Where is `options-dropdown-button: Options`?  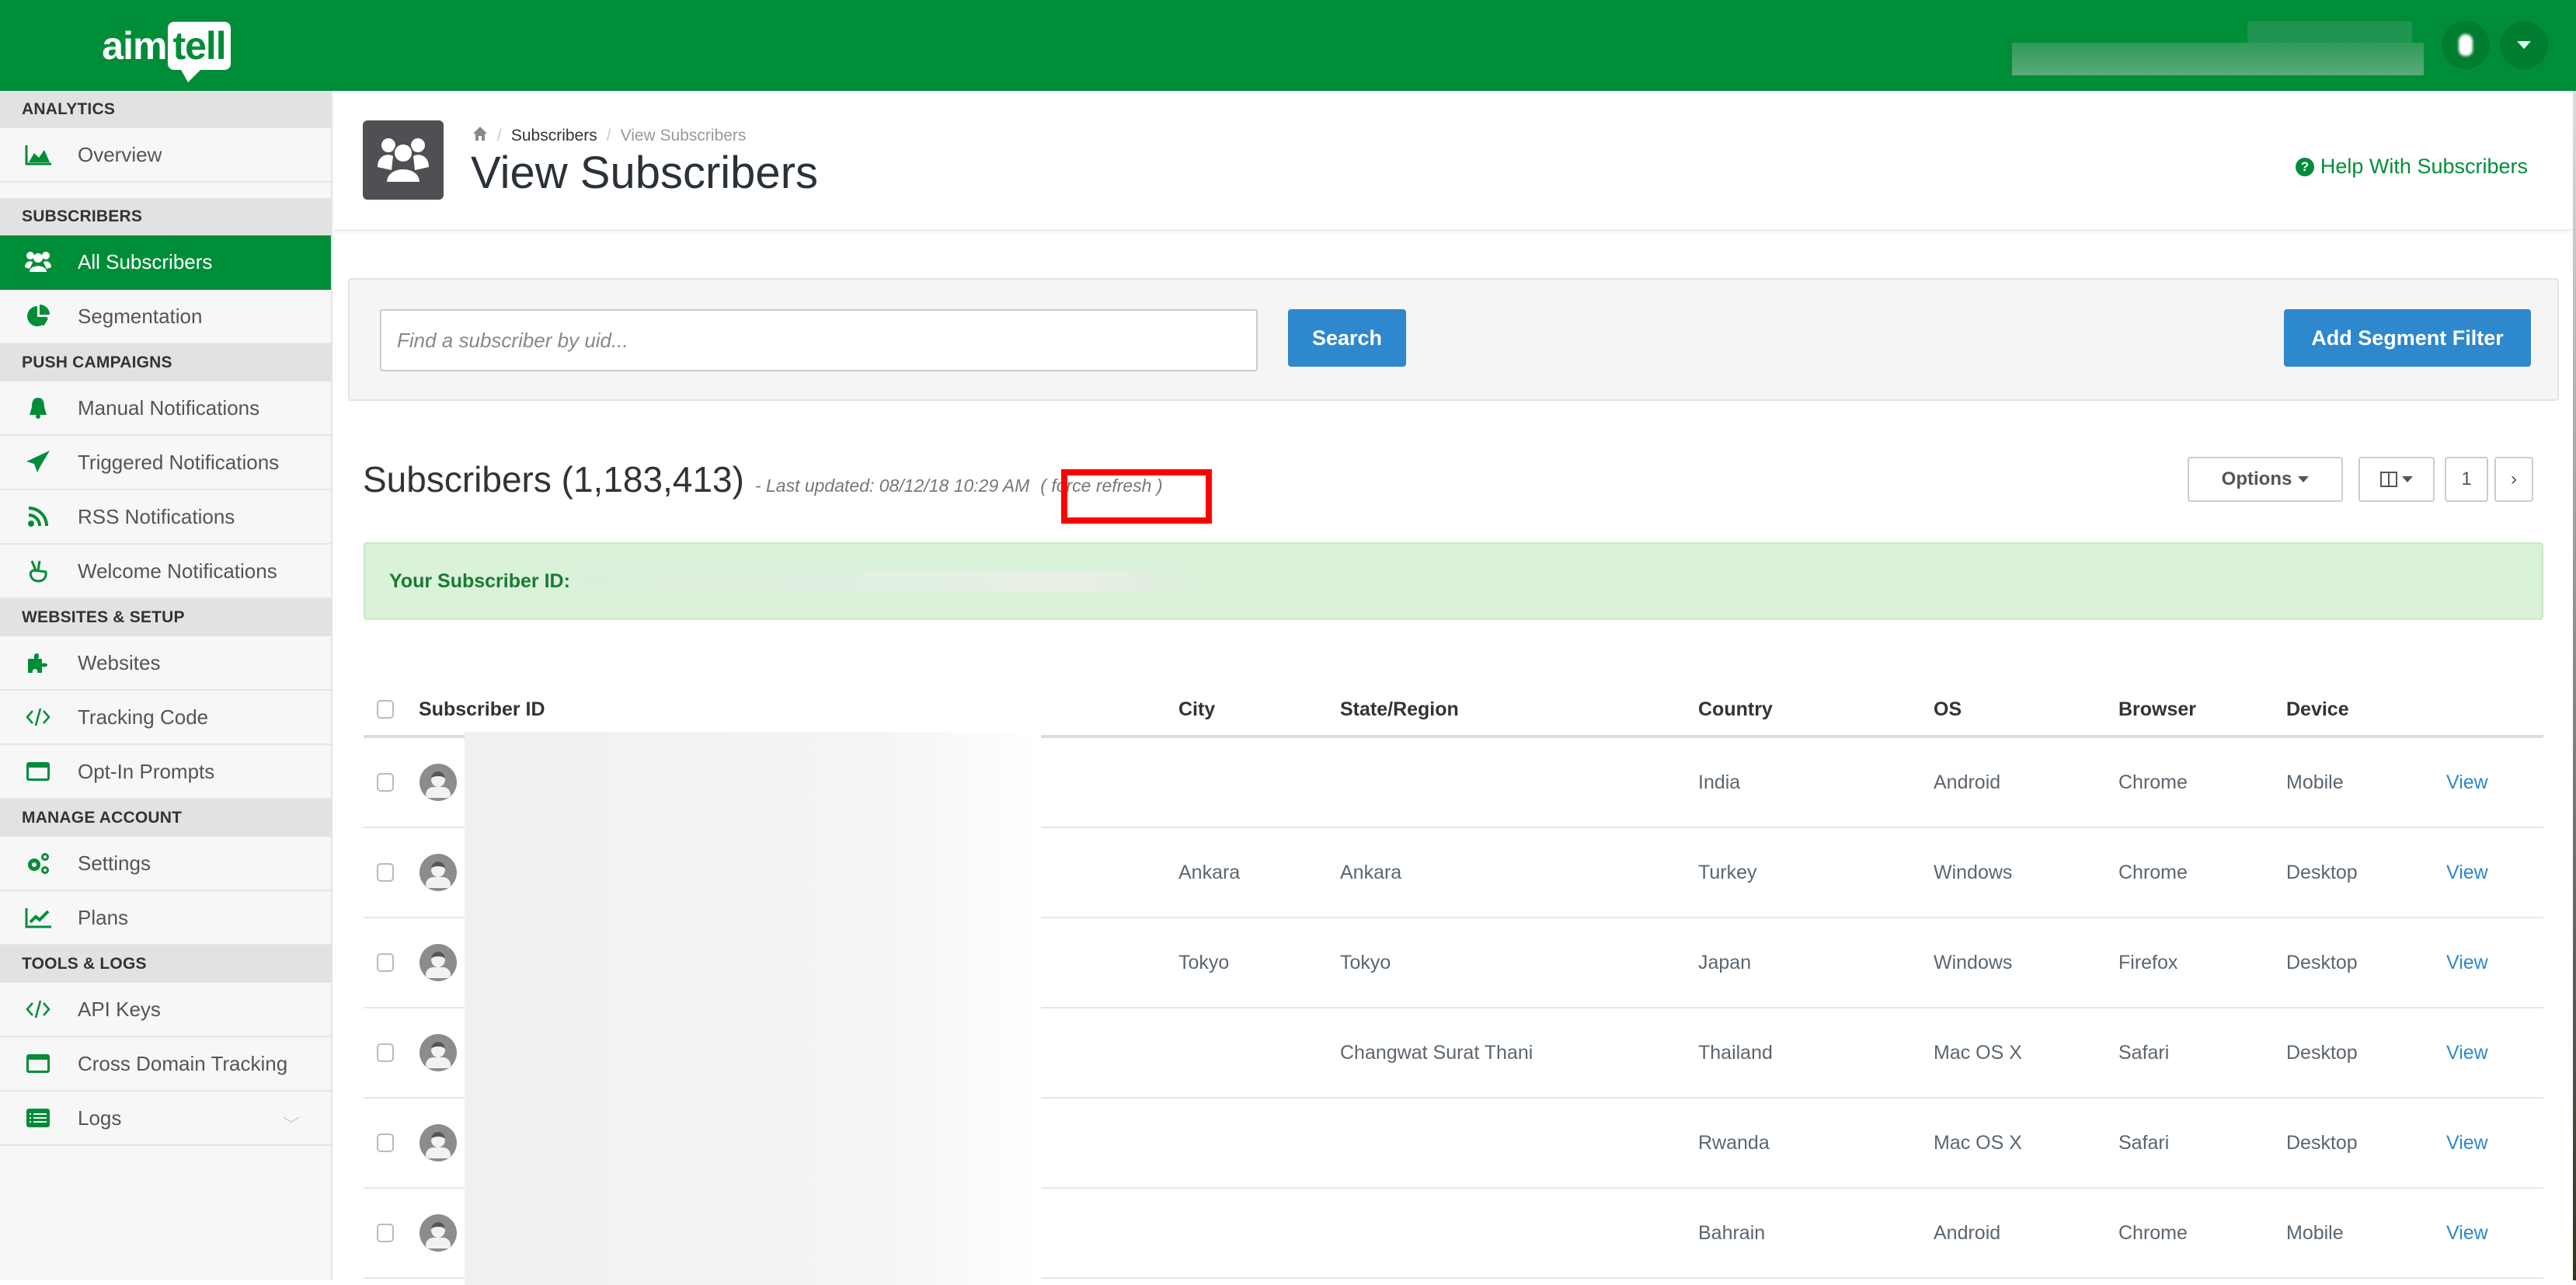 options-dropdown-button: Options is located at coordinates (2265, 480).